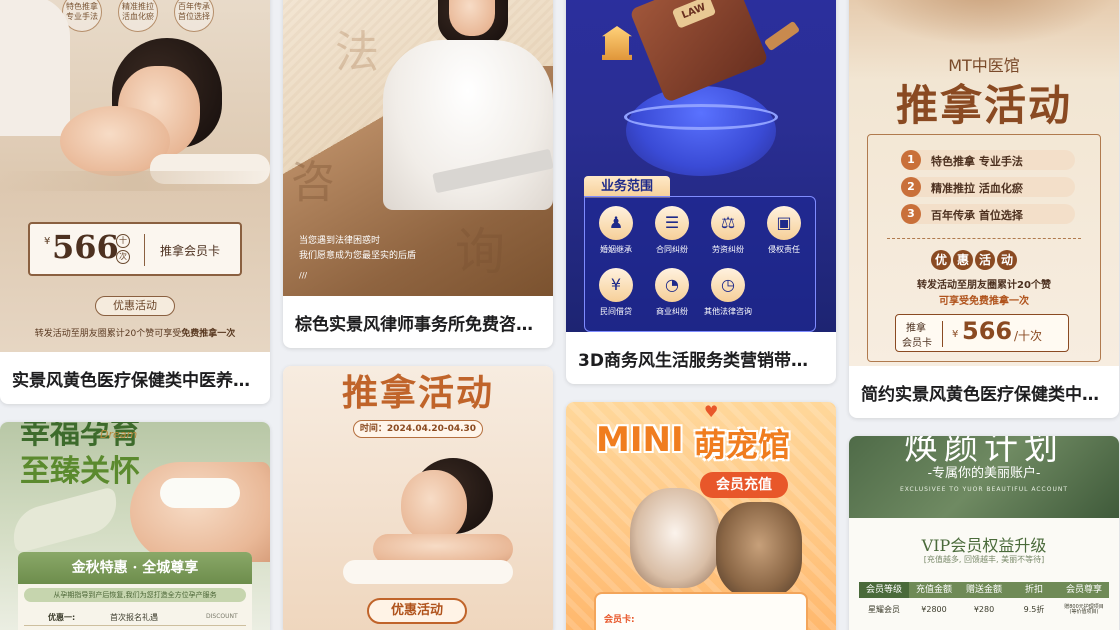 Image resolution: width=1120 pixels, height=630 pixels. I want to click on book-image, so click(65, 520).